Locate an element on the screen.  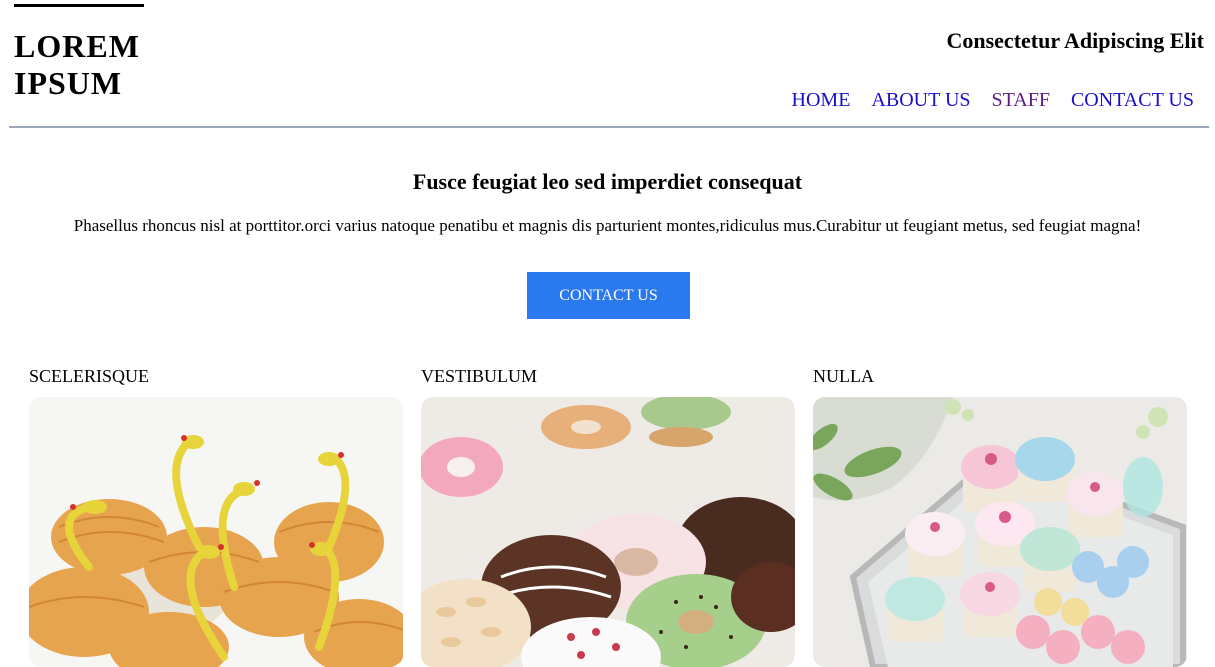
card-label-nulla: NULLA is located at coordinates (843, 376).